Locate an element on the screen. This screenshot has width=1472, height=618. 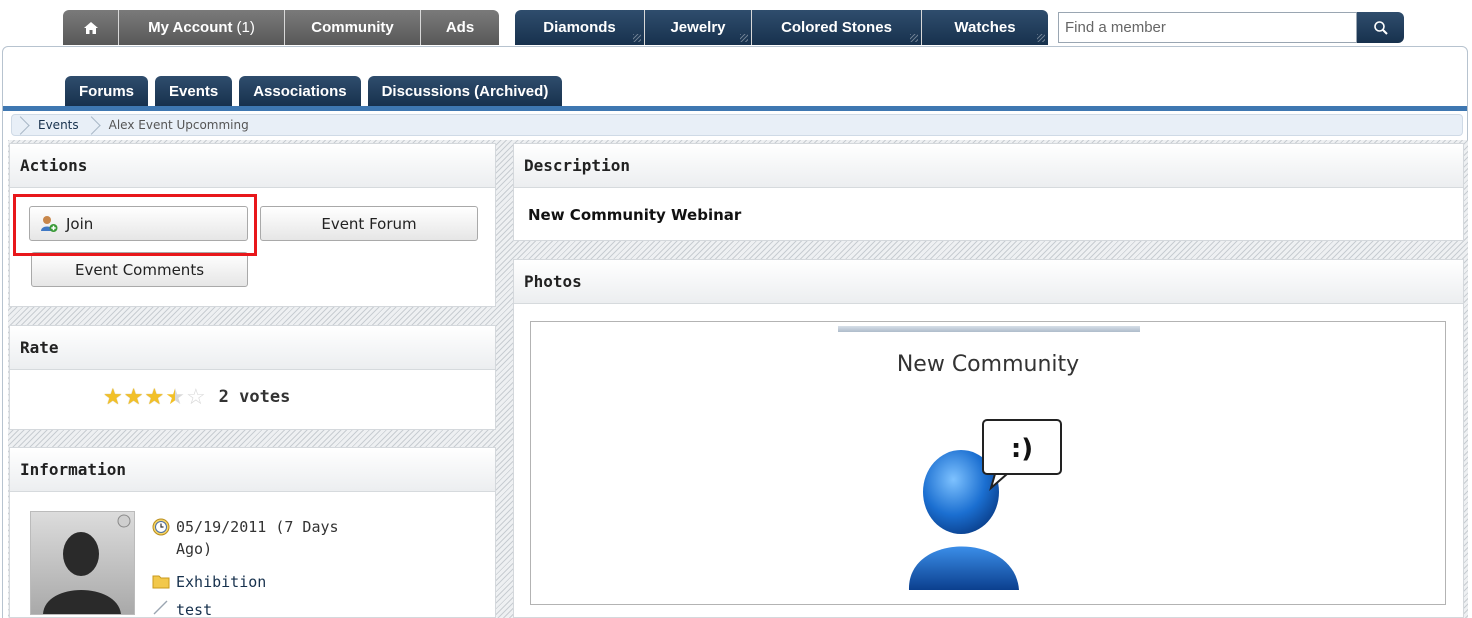
description-title: Description is located at coordinates (988, 166).